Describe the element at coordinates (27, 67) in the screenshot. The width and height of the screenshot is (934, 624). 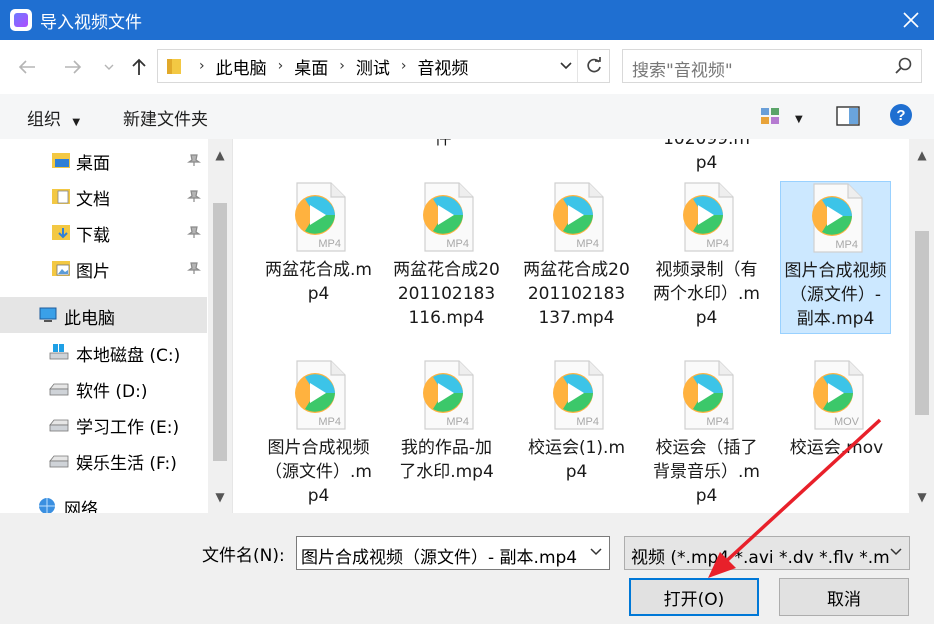
I see `back-button` at that location.